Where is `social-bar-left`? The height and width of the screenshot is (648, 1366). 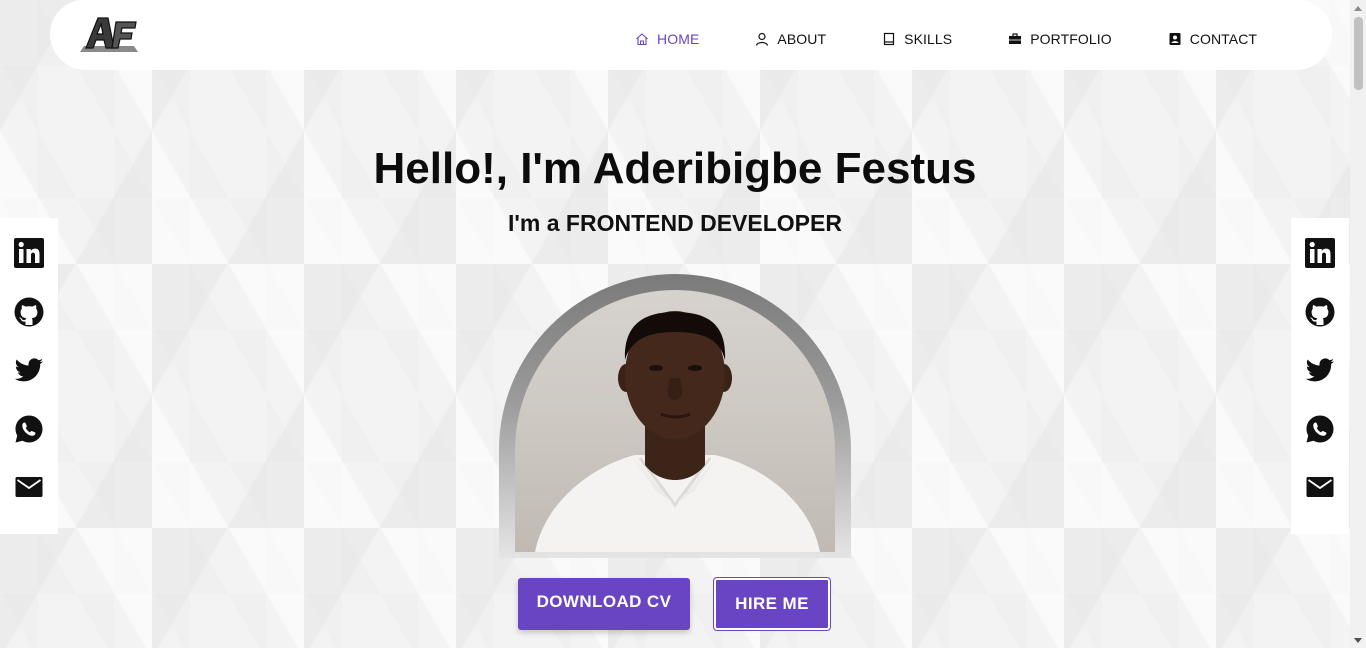 social-bar-left is located at coordinates (29, 376).